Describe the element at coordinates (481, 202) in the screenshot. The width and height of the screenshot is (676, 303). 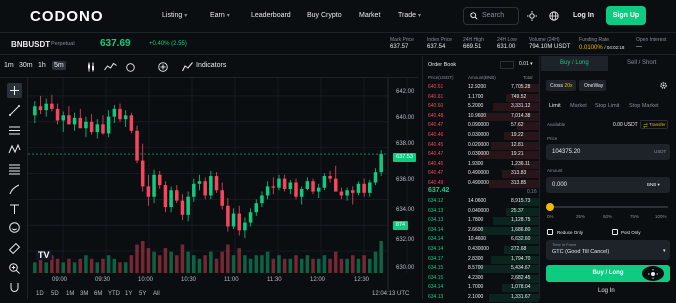
I see `bid-row: 634.12 14.0600 8,915.73` at that location.